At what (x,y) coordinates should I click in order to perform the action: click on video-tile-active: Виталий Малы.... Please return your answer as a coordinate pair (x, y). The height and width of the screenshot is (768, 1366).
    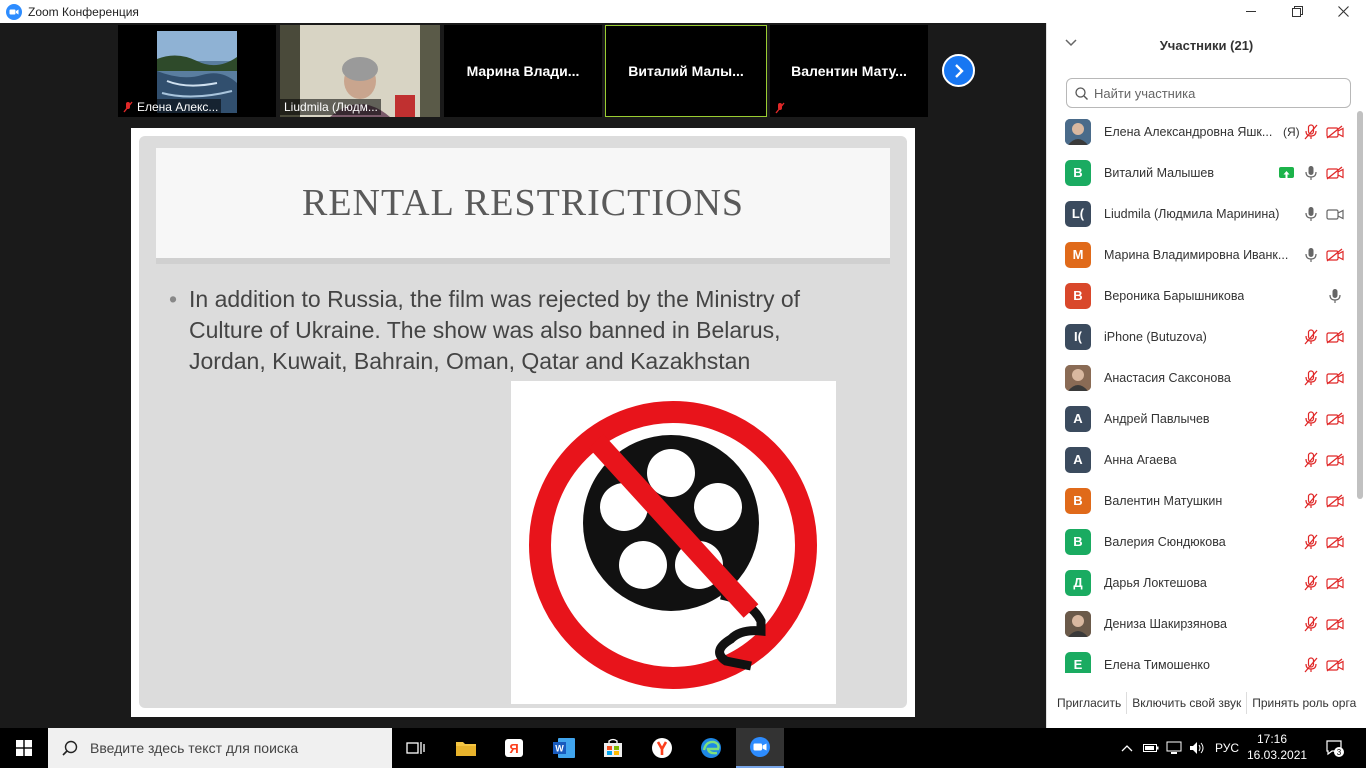
    Looking at the image, I should click on (686, 71).